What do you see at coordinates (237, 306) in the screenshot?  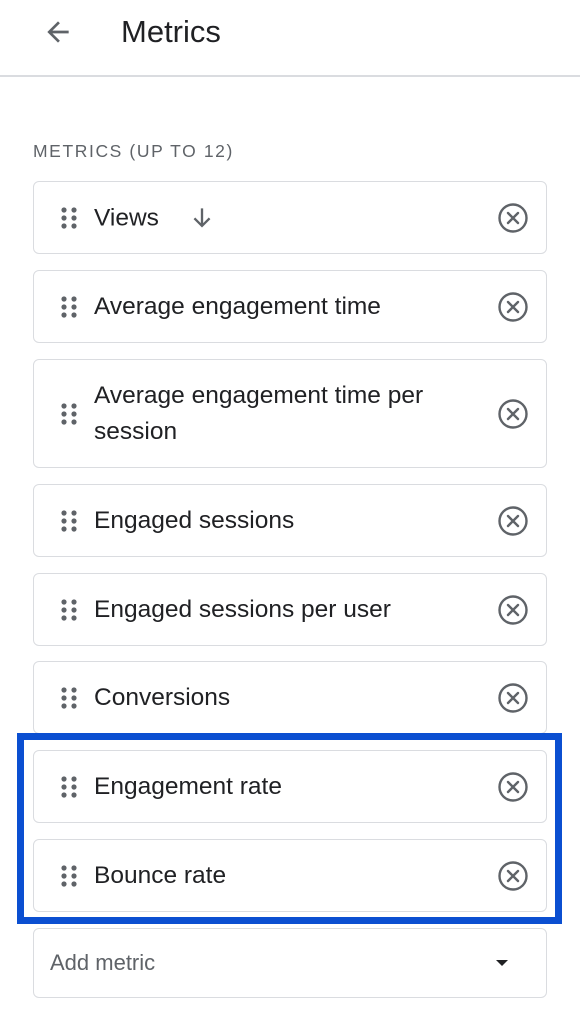 I see `metric-label: Average engagement time` at bounding box center [237, 306].